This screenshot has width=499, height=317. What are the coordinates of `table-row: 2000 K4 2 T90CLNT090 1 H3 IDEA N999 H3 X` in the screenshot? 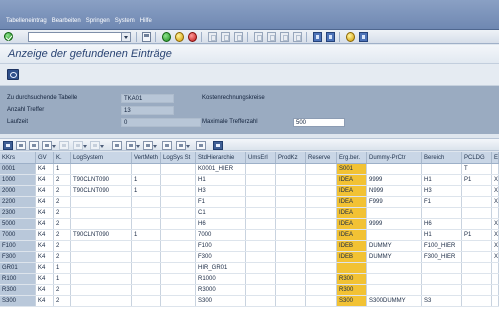 It's located at (249, 191).